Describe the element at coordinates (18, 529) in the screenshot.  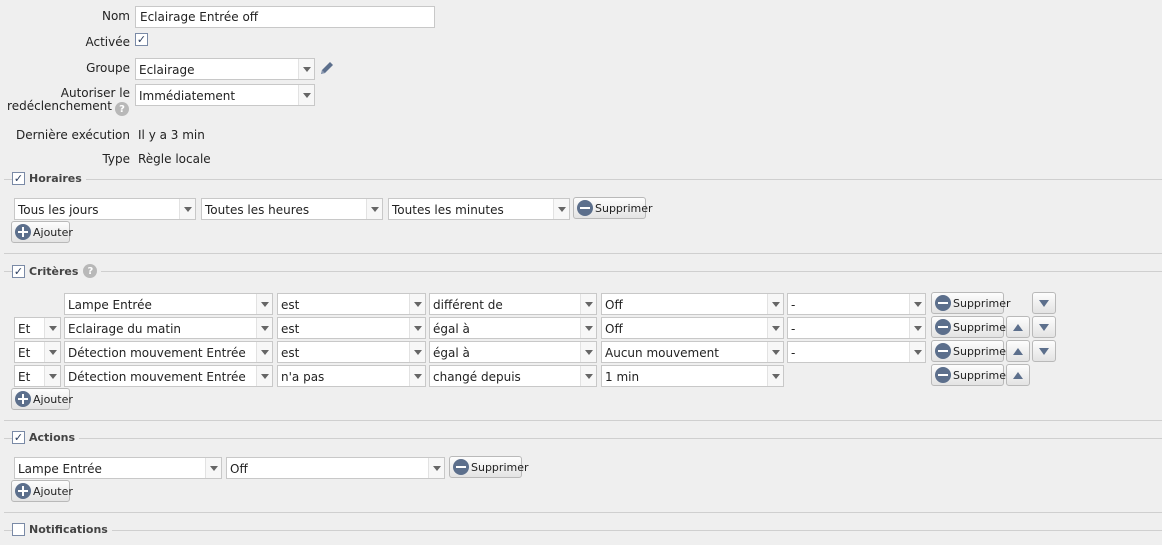
I see `notifications-checkbox` at that location.